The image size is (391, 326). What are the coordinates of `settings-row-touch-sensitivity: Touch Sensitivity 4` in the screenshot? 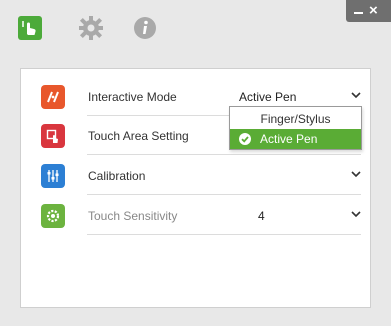 It's located at (195, 217).